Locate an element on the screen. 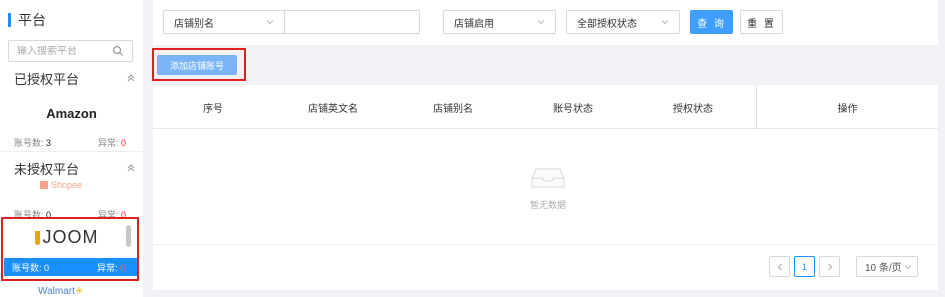 The width and height of the screenshot is (945, 297). column-header-alias: 店铺别名 is located at coordinates (453, 109).